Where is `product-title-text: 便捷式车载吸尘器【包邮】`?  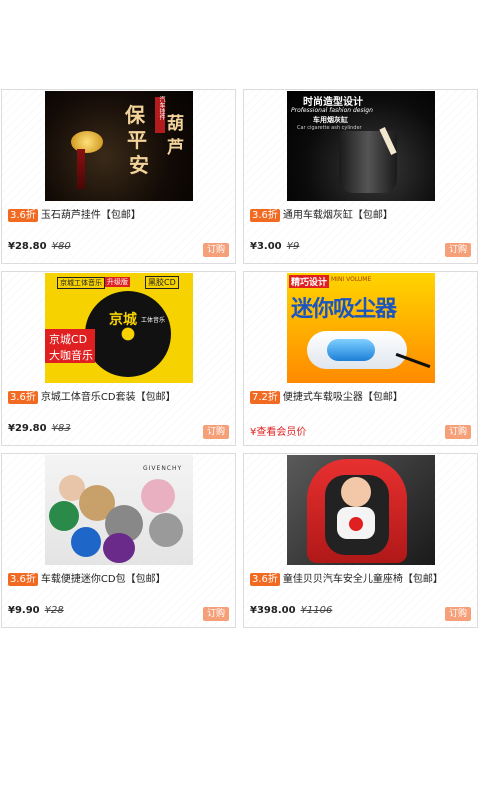 product-title-text: 便捷式车载吸尘器【包邮】 is located at coordinates (342, 397).